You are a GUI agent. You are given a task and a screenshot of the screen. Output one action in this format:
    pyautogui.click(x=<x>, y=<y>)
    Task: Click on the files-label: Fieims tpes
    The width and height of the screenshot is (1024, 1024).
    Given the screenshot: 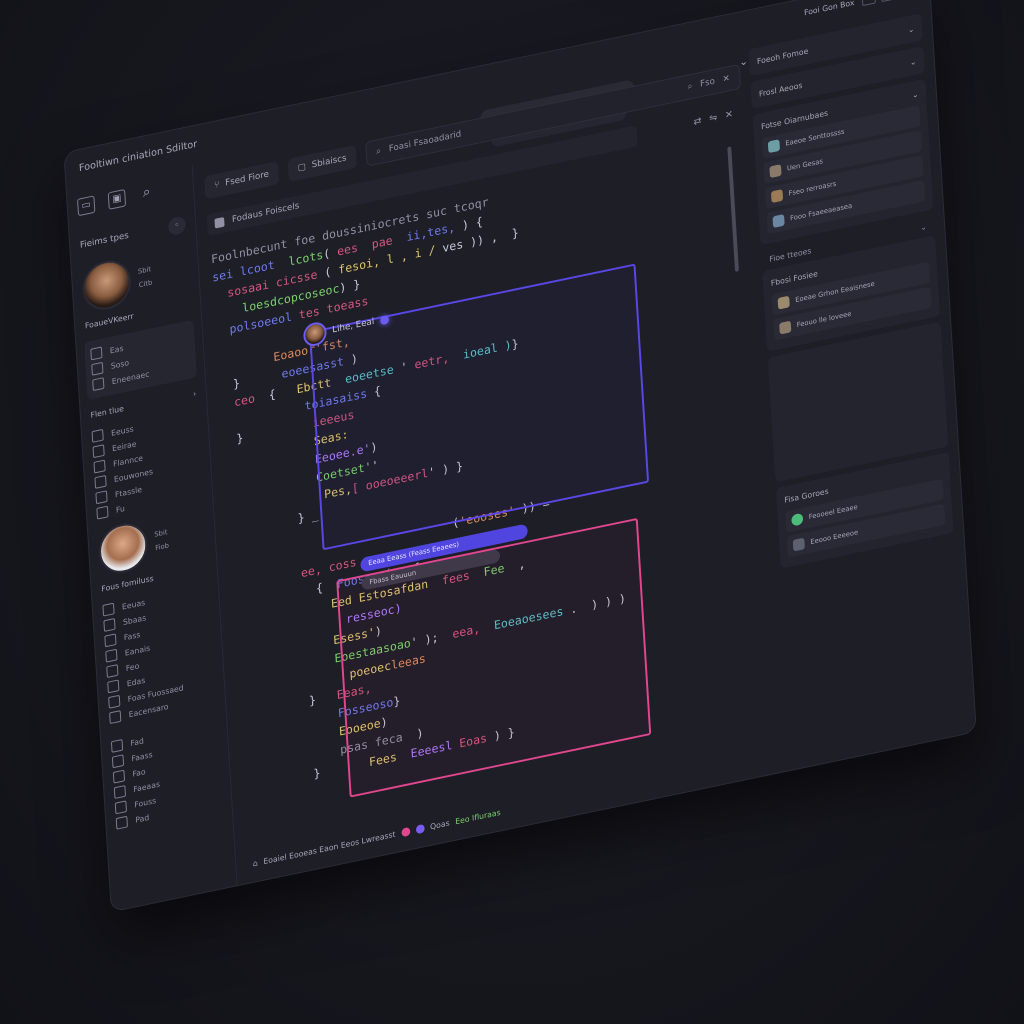 What is the action you would take?
    pyautogui.click(x=104, y=241)
    